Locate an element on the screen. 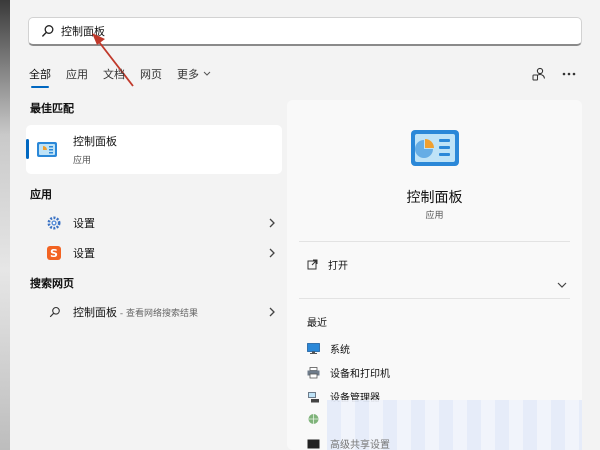 The height and width of the screenshot is (450, 600). open-external-icon is located at coordinates (312, 264).